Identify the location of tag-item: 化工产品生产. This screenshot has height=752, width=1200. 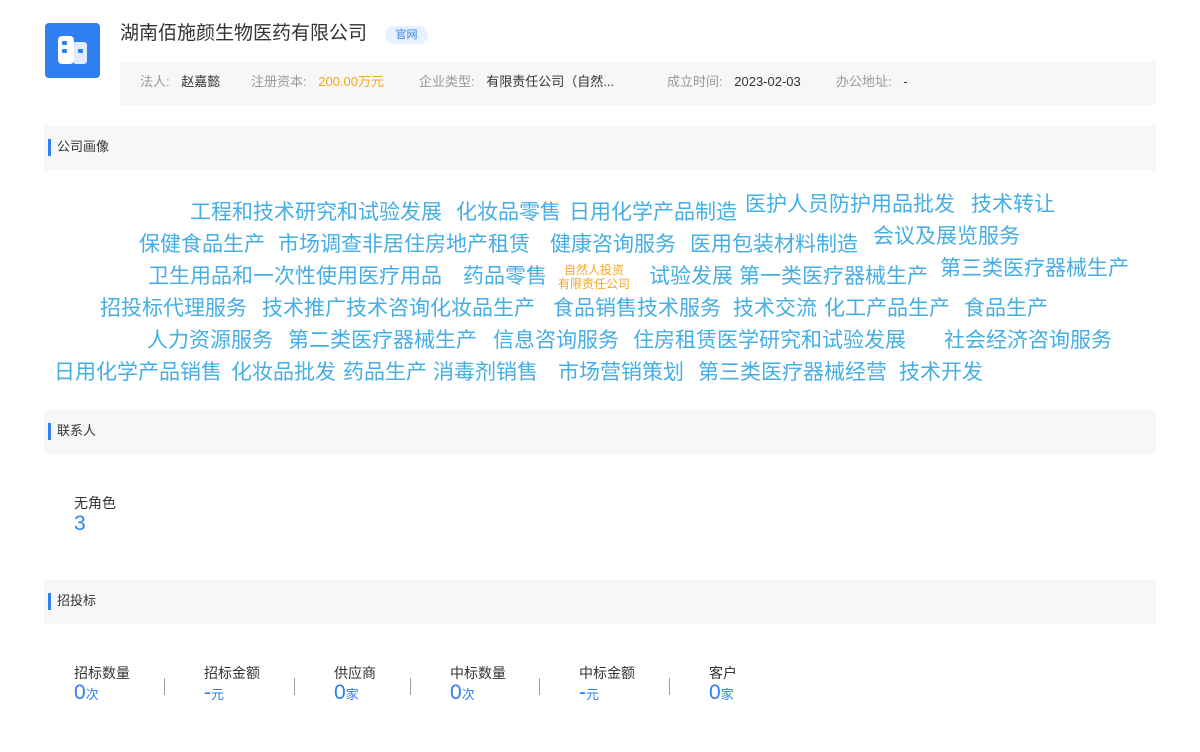
(887, 308).